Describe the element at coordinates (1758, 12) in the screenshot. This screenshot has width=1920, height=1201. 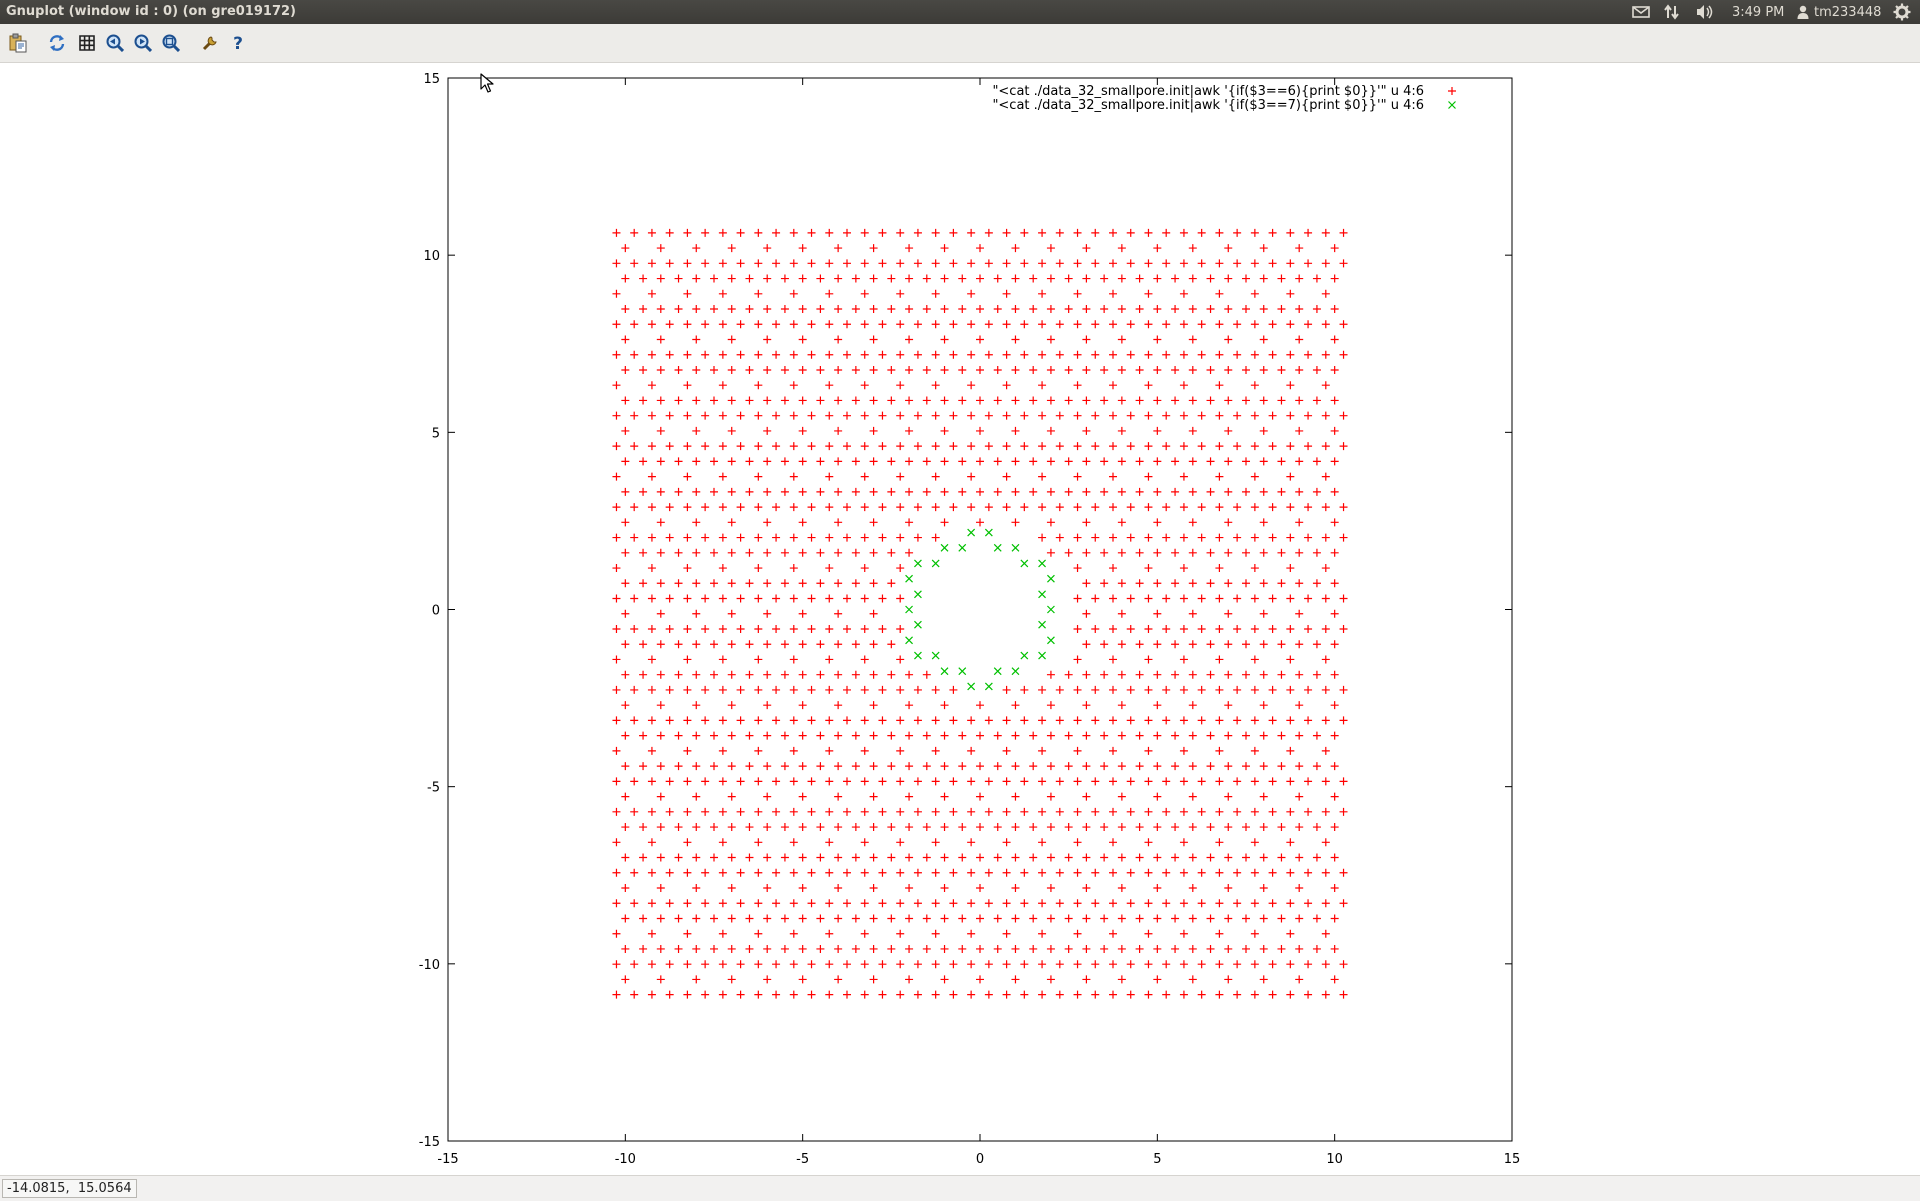
I see `clock: 3:49 PM` at that location.